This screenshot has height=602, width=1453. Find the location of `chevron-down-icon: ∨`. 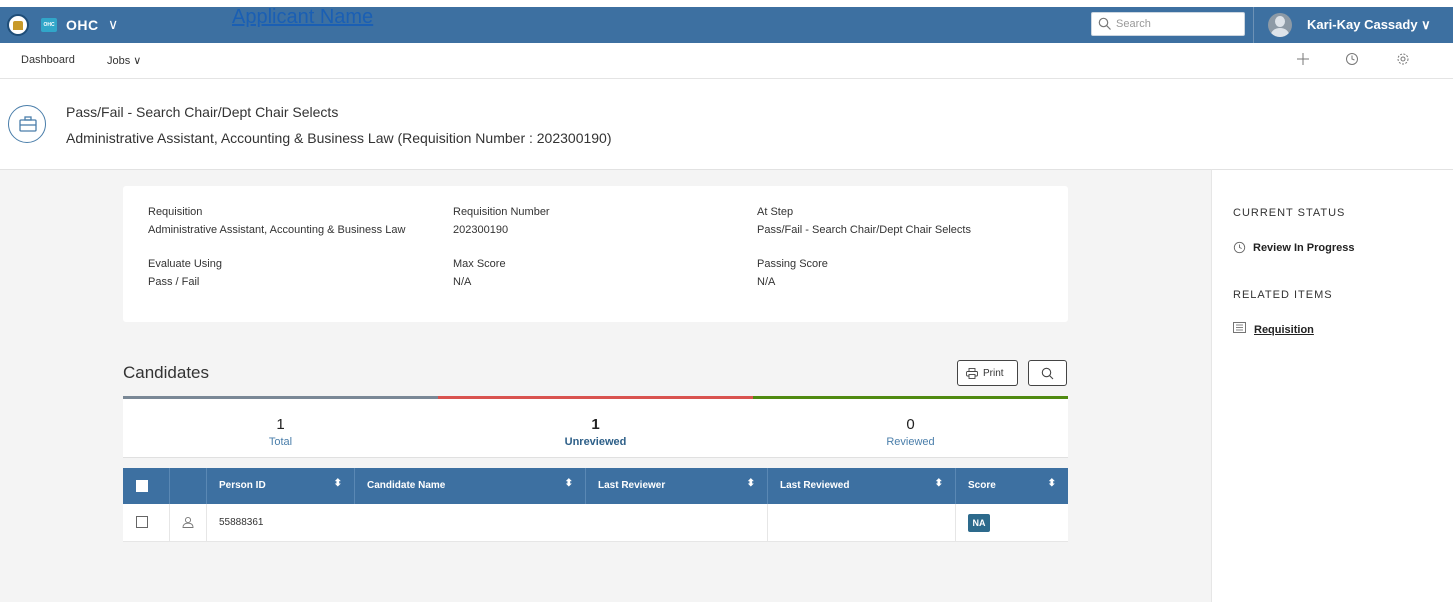

chevron-down-icon: ∨ is located at coordinates (113, 24).